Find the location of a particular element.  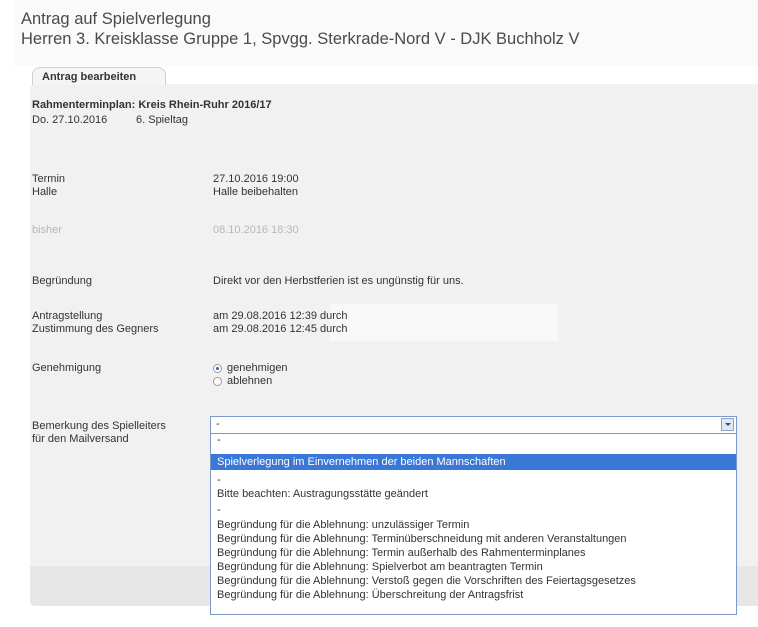

radio-ablehnen-label: ablehnen is located at coordinates (249, 381).